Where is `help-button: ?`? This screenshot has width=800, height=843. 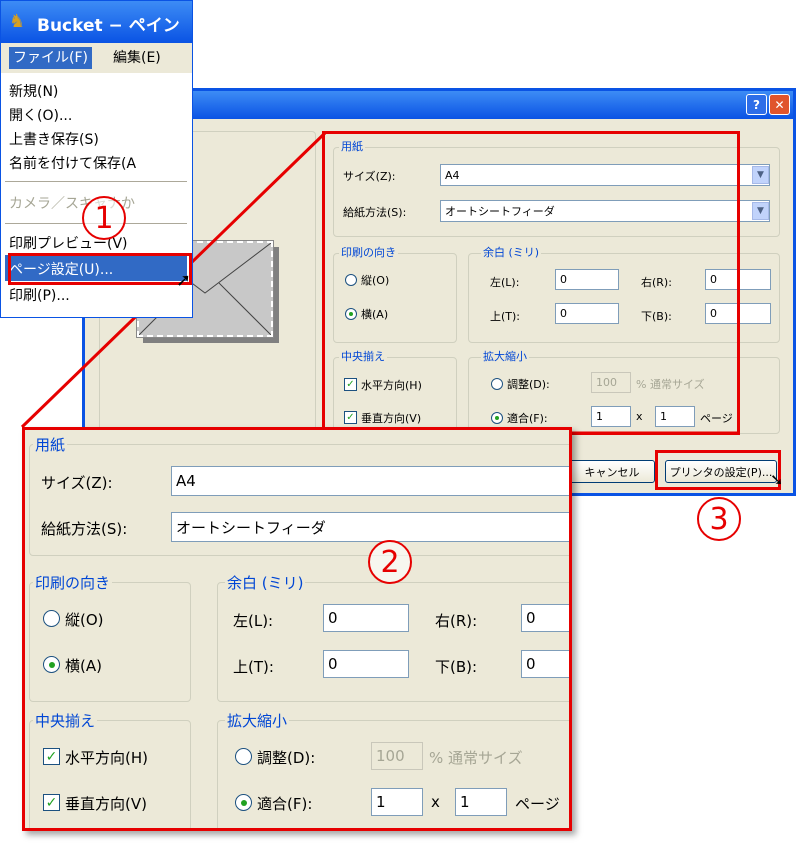
help-button: ? is located at coordinates (756, 104).